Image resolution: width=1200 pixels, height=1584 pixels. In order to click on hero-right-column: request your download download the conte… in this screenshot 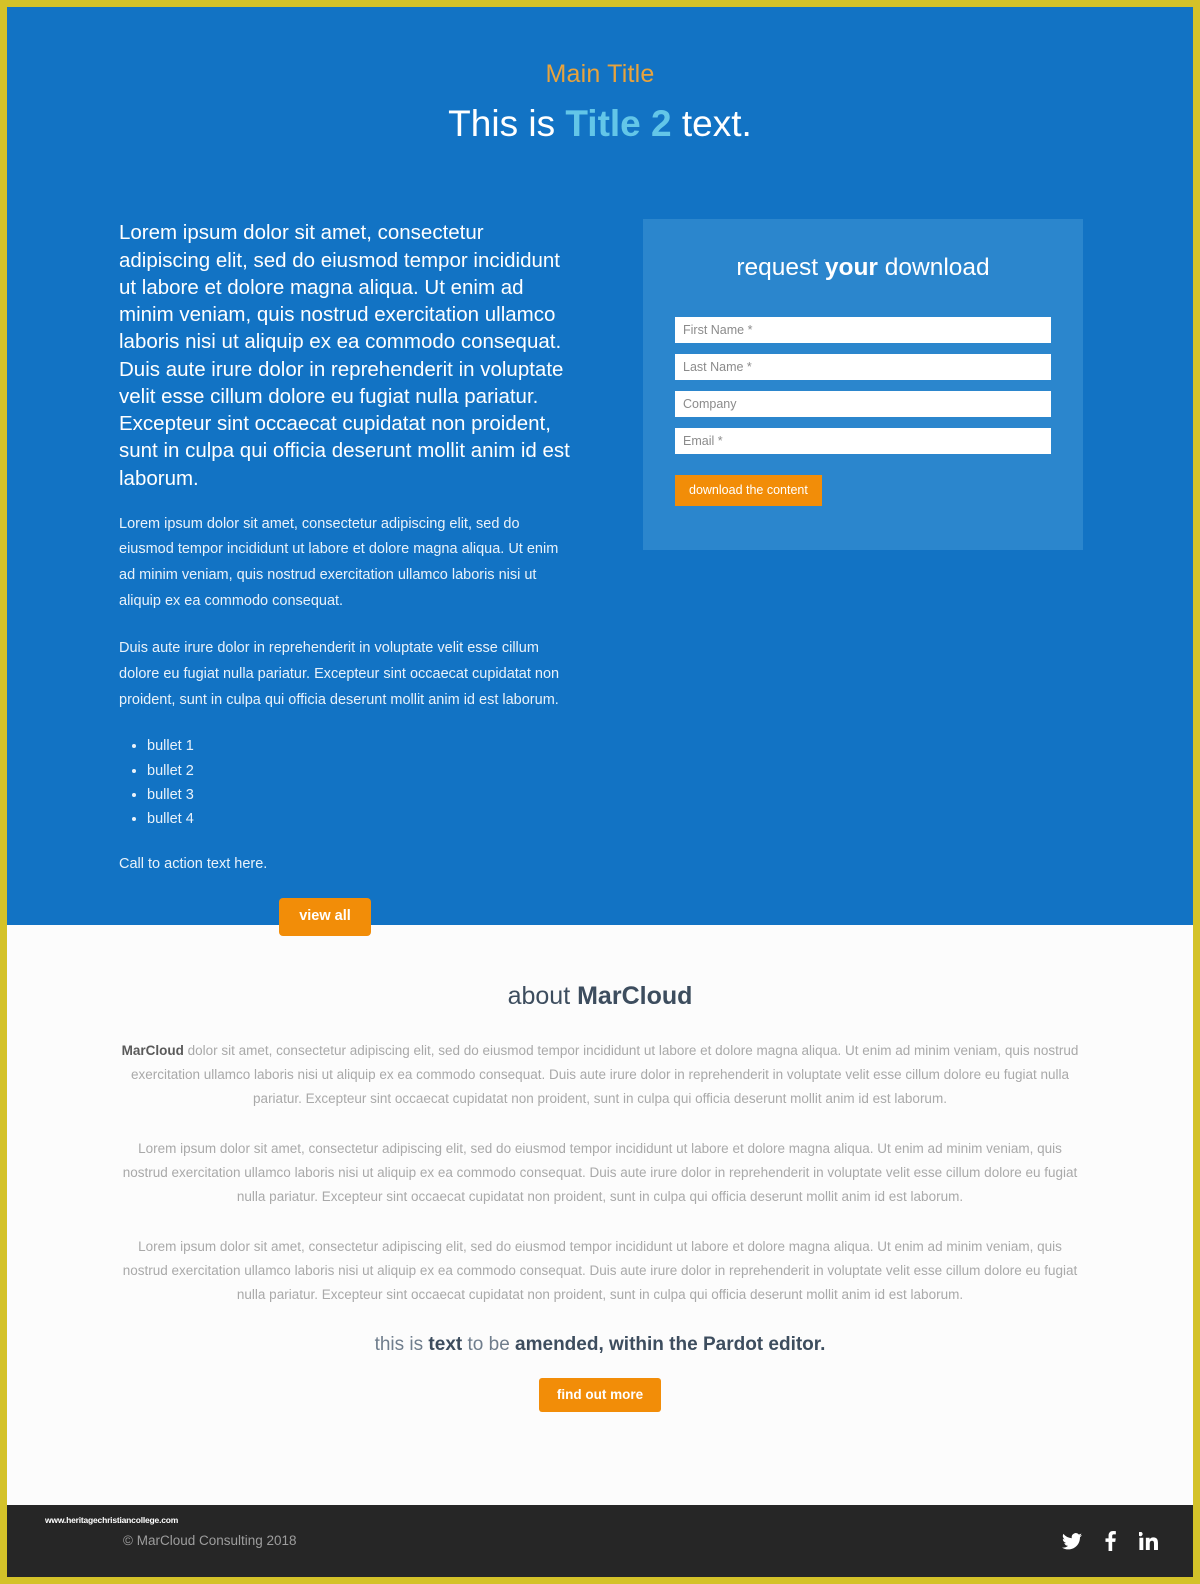, I will do `click(836, 385)`.